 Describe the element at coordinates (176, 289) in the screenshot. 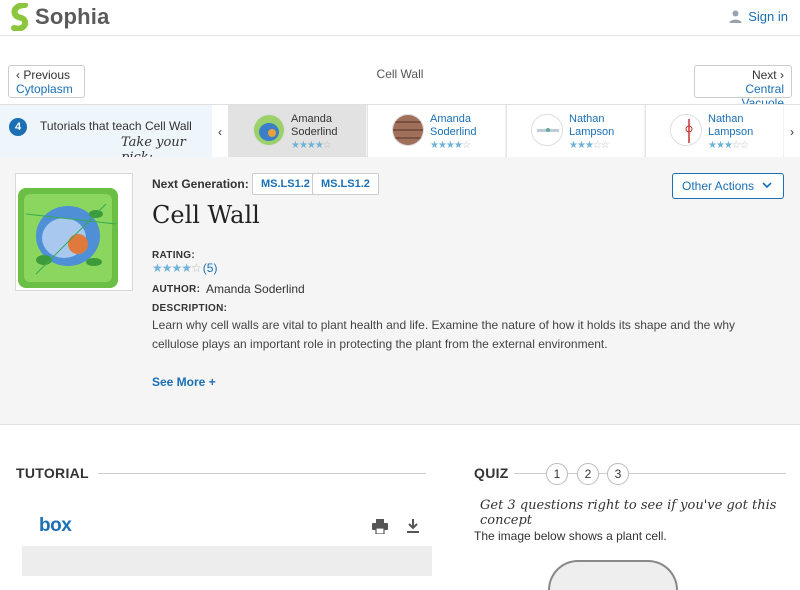

I see `author-label: AUTHOR:` at that location.